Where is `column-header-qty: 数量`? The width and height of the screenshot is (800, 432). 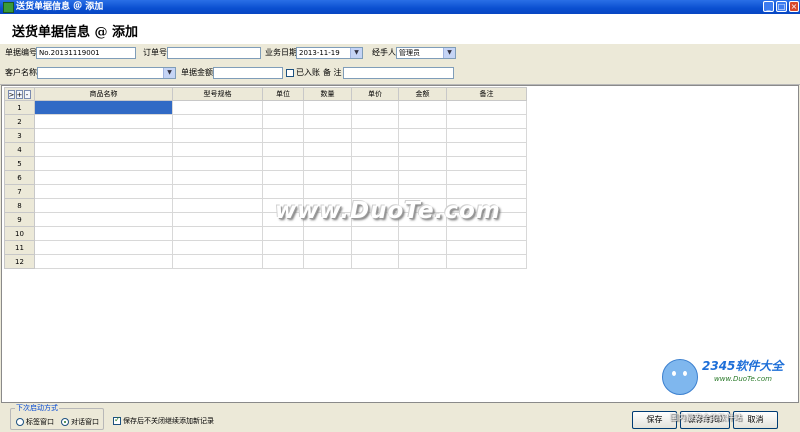
column-header-qty: 数量 is located at coordinates (327, 94).